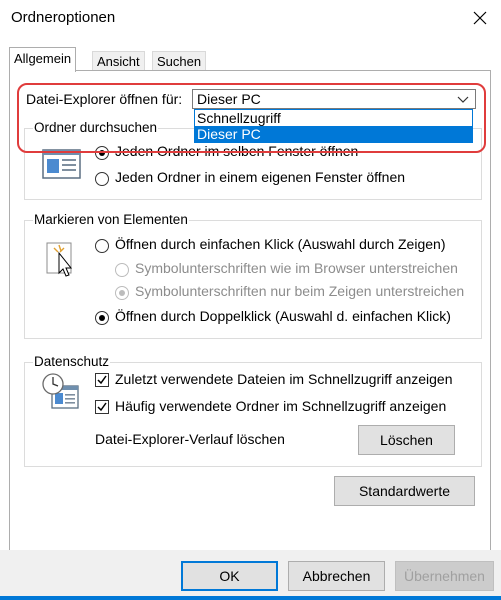  Describe the element at coordinates (333, 134) in the screenshot. I see `dropdown-option-dieser-pc: Dieser PC` at that location.